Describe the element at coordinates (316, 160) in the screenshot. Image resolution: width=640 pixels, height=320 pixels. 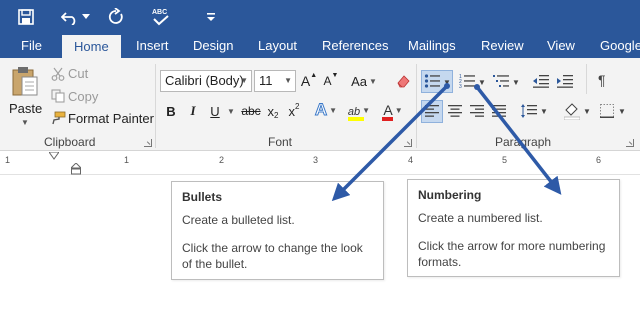
I see `ruler-number: 3` at that location.